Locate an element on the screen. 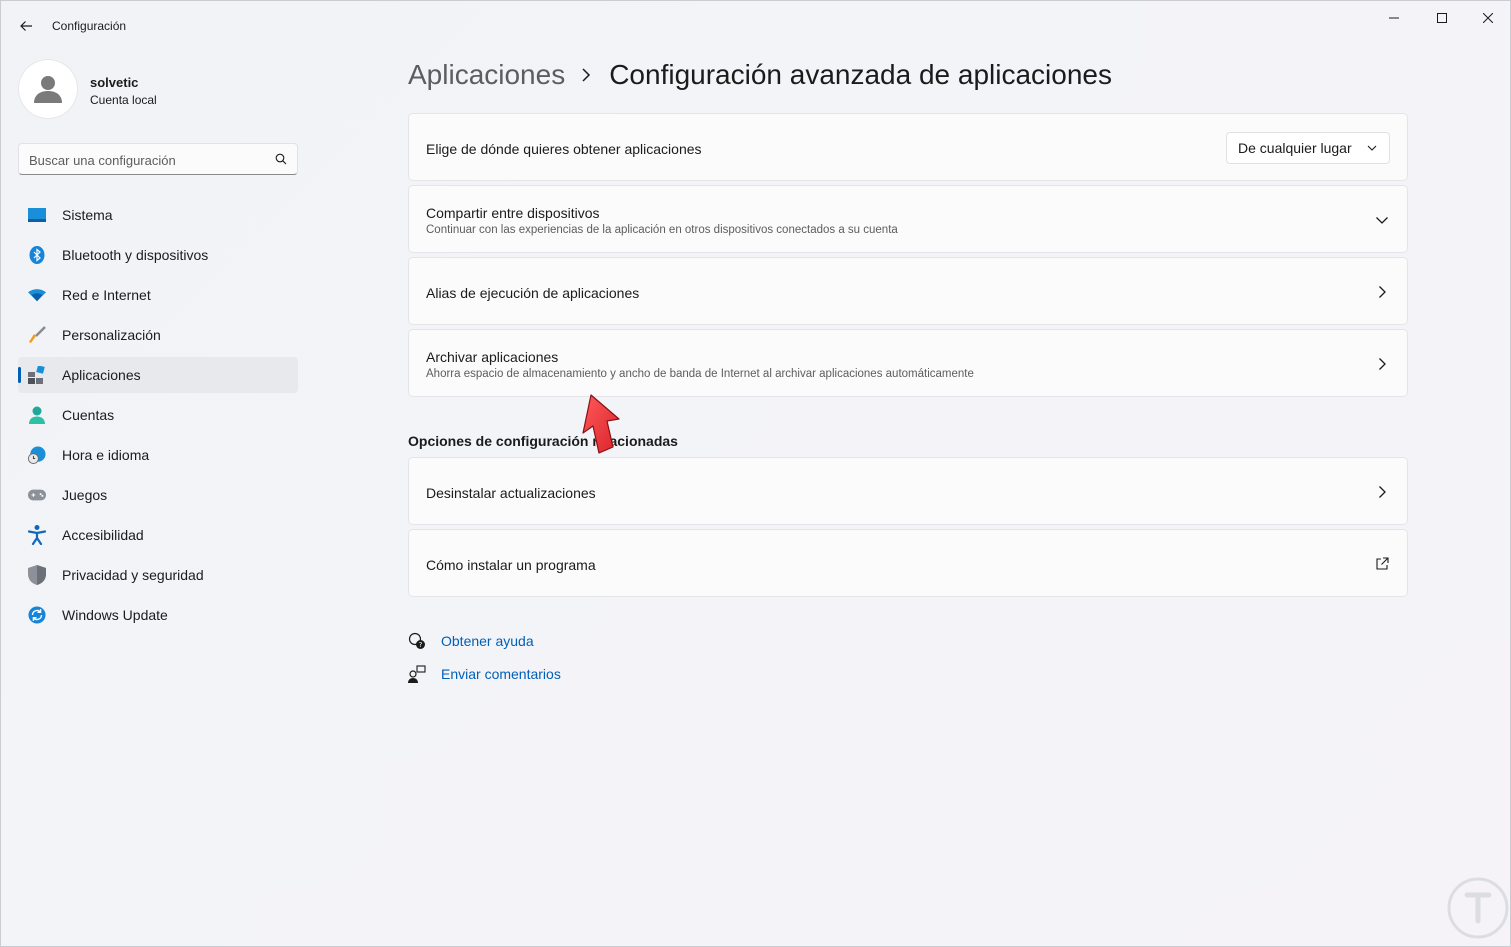  search-box is located at coordinates (158, 159).